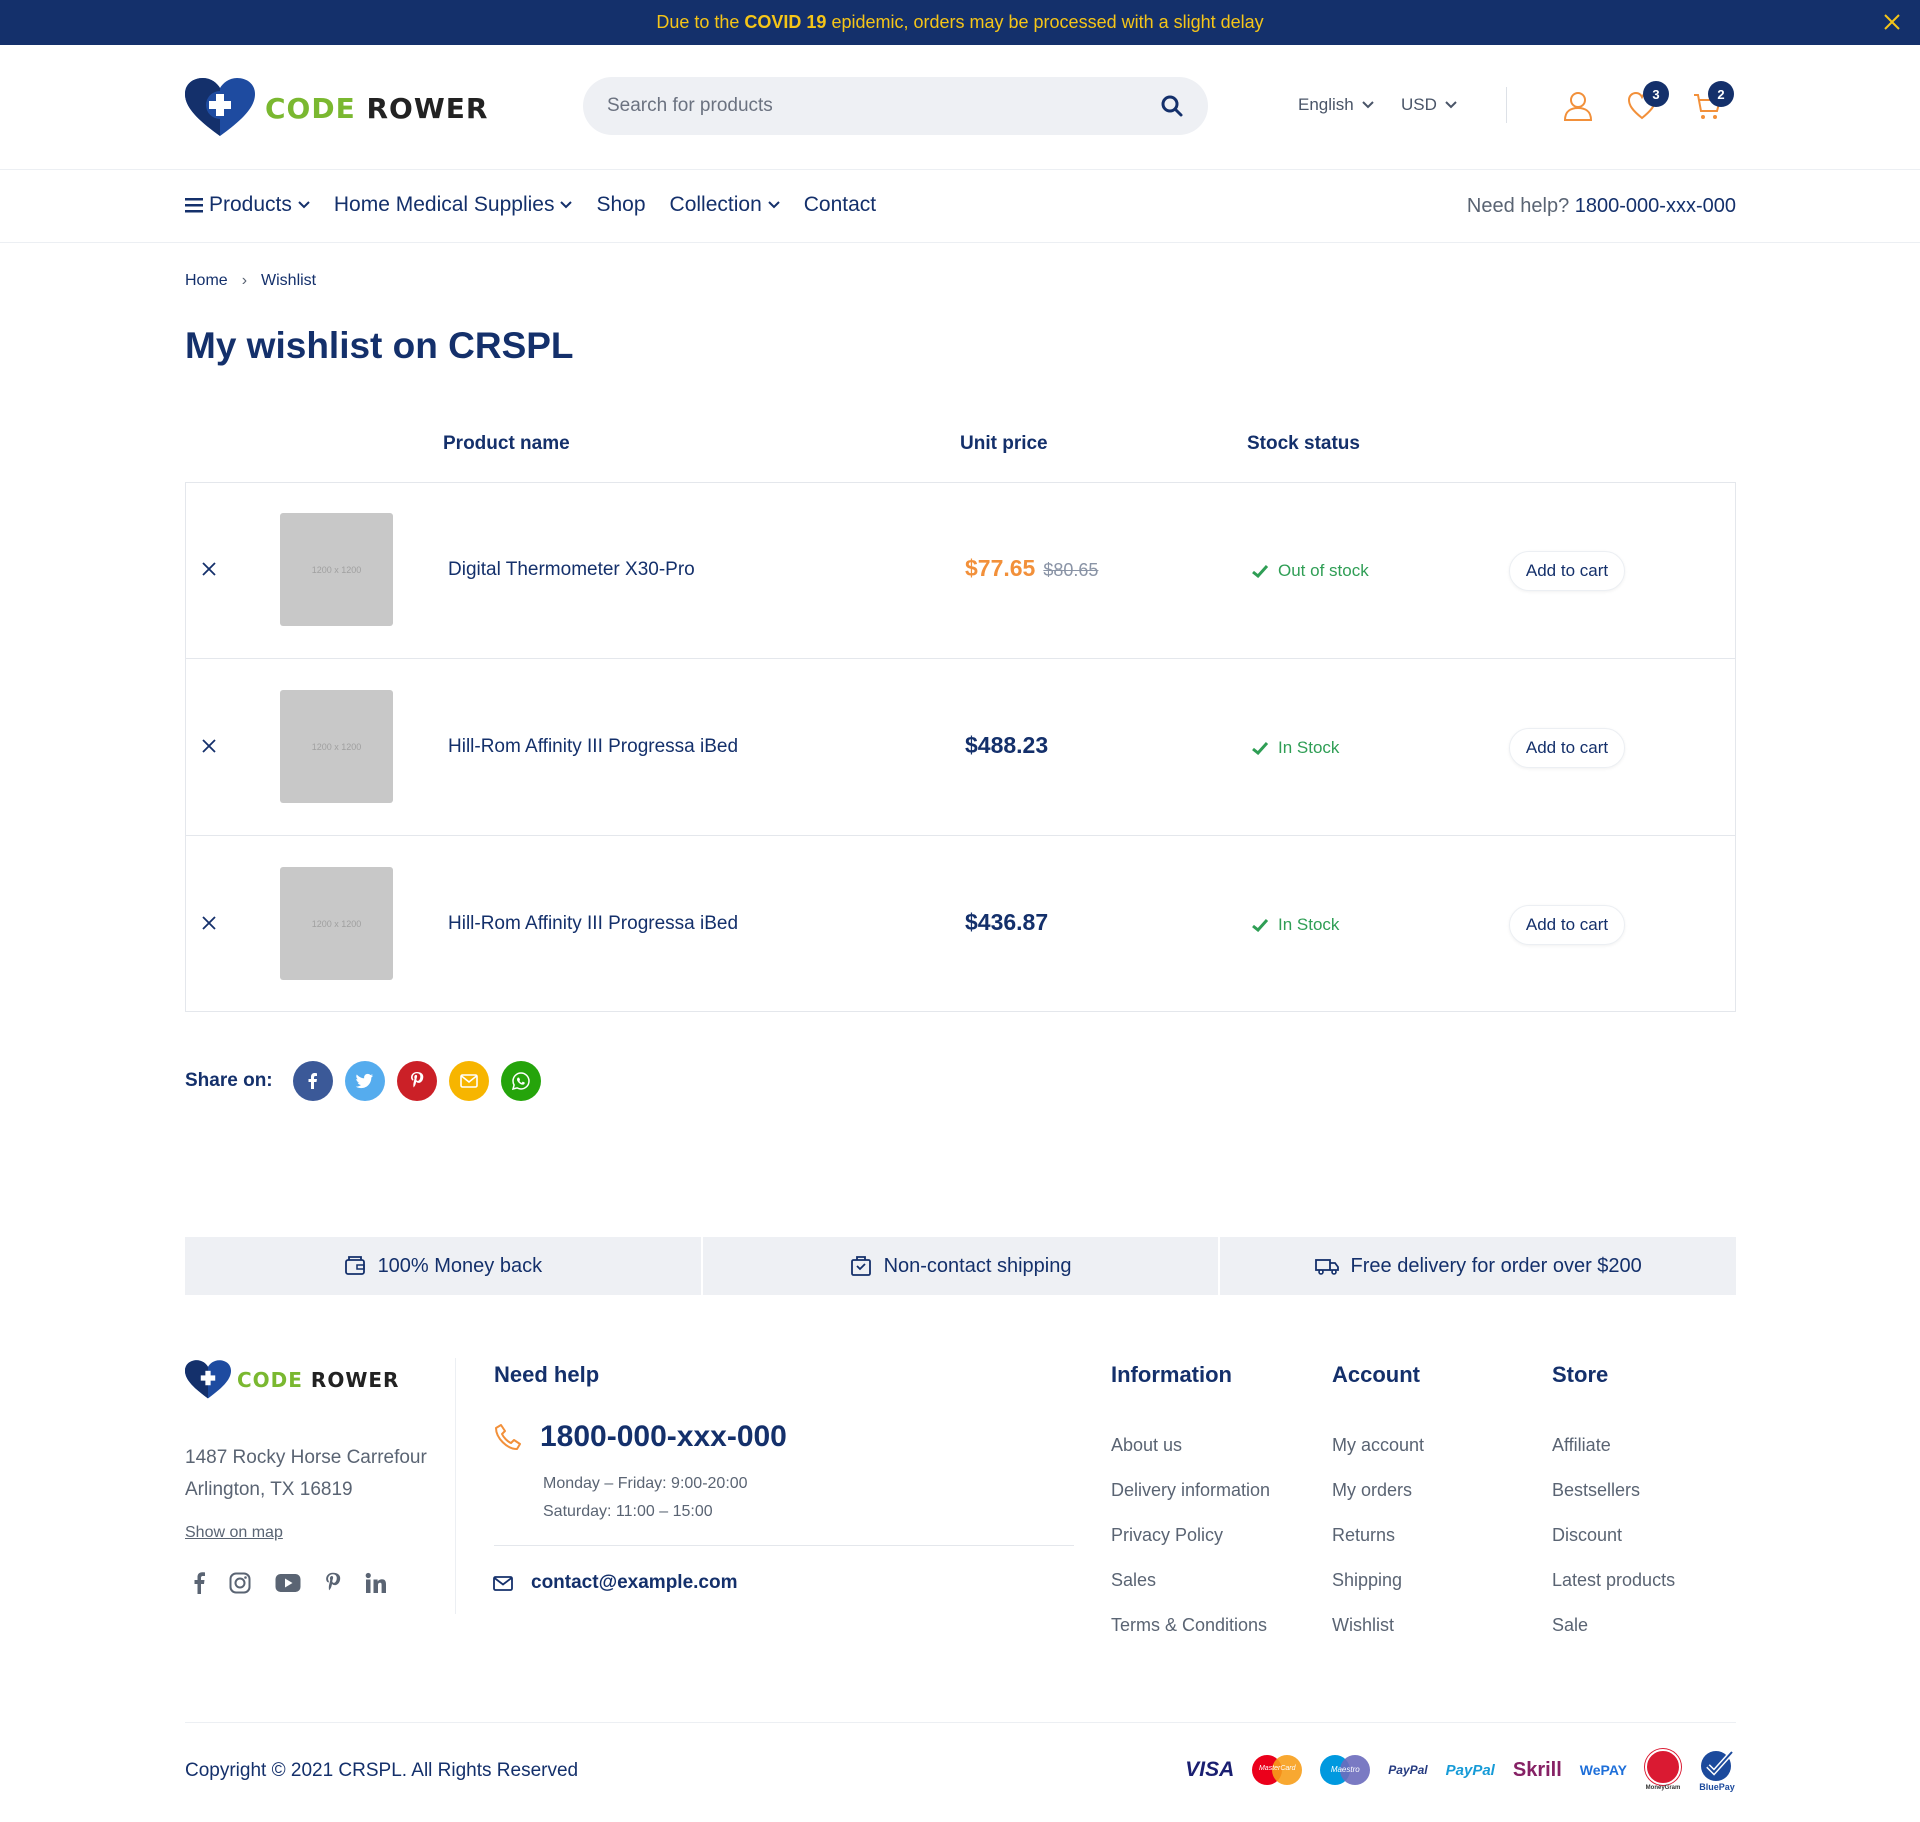 The width and height of the screenshot is (1920, 1822). I want to click on currency-select: USD, so click(1429, 105).